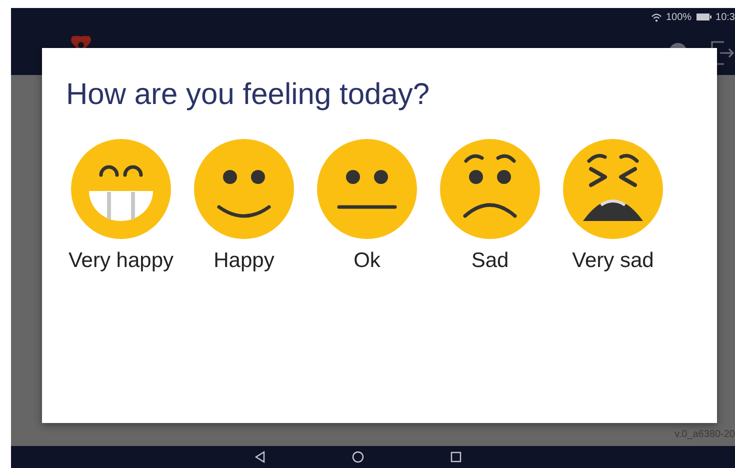 This screenshot has width=735, height=468. I want to click on recents-icon, so click(456, 457).